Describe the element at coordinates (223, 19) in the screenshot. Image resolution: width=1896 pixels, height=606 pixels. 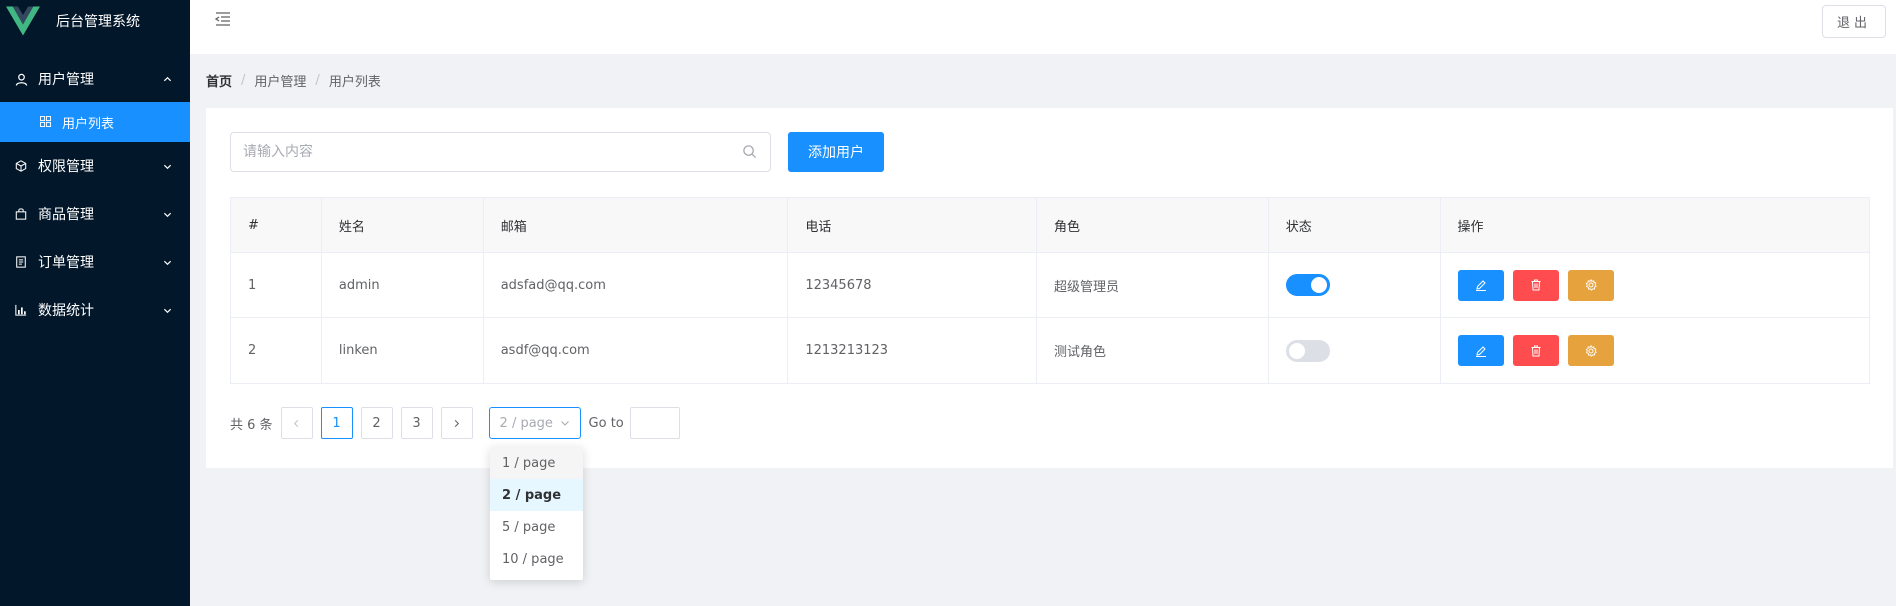
I see `menu-fold-icon` at that location.